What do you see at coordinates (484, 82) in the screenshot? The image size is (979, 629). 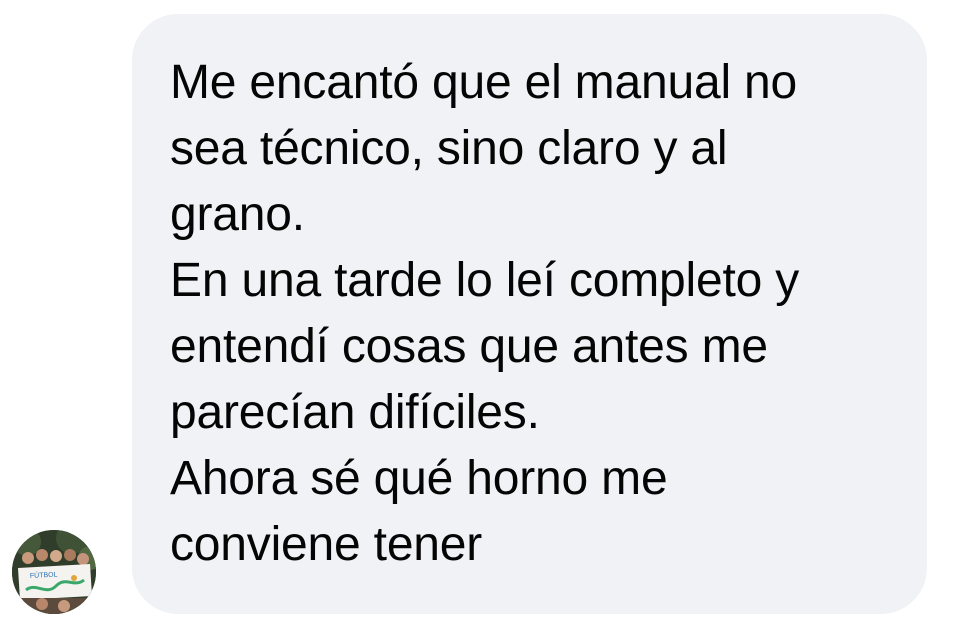 I see `message-text-line: Me encantó que el manual no` at bounding box center [484, 82].